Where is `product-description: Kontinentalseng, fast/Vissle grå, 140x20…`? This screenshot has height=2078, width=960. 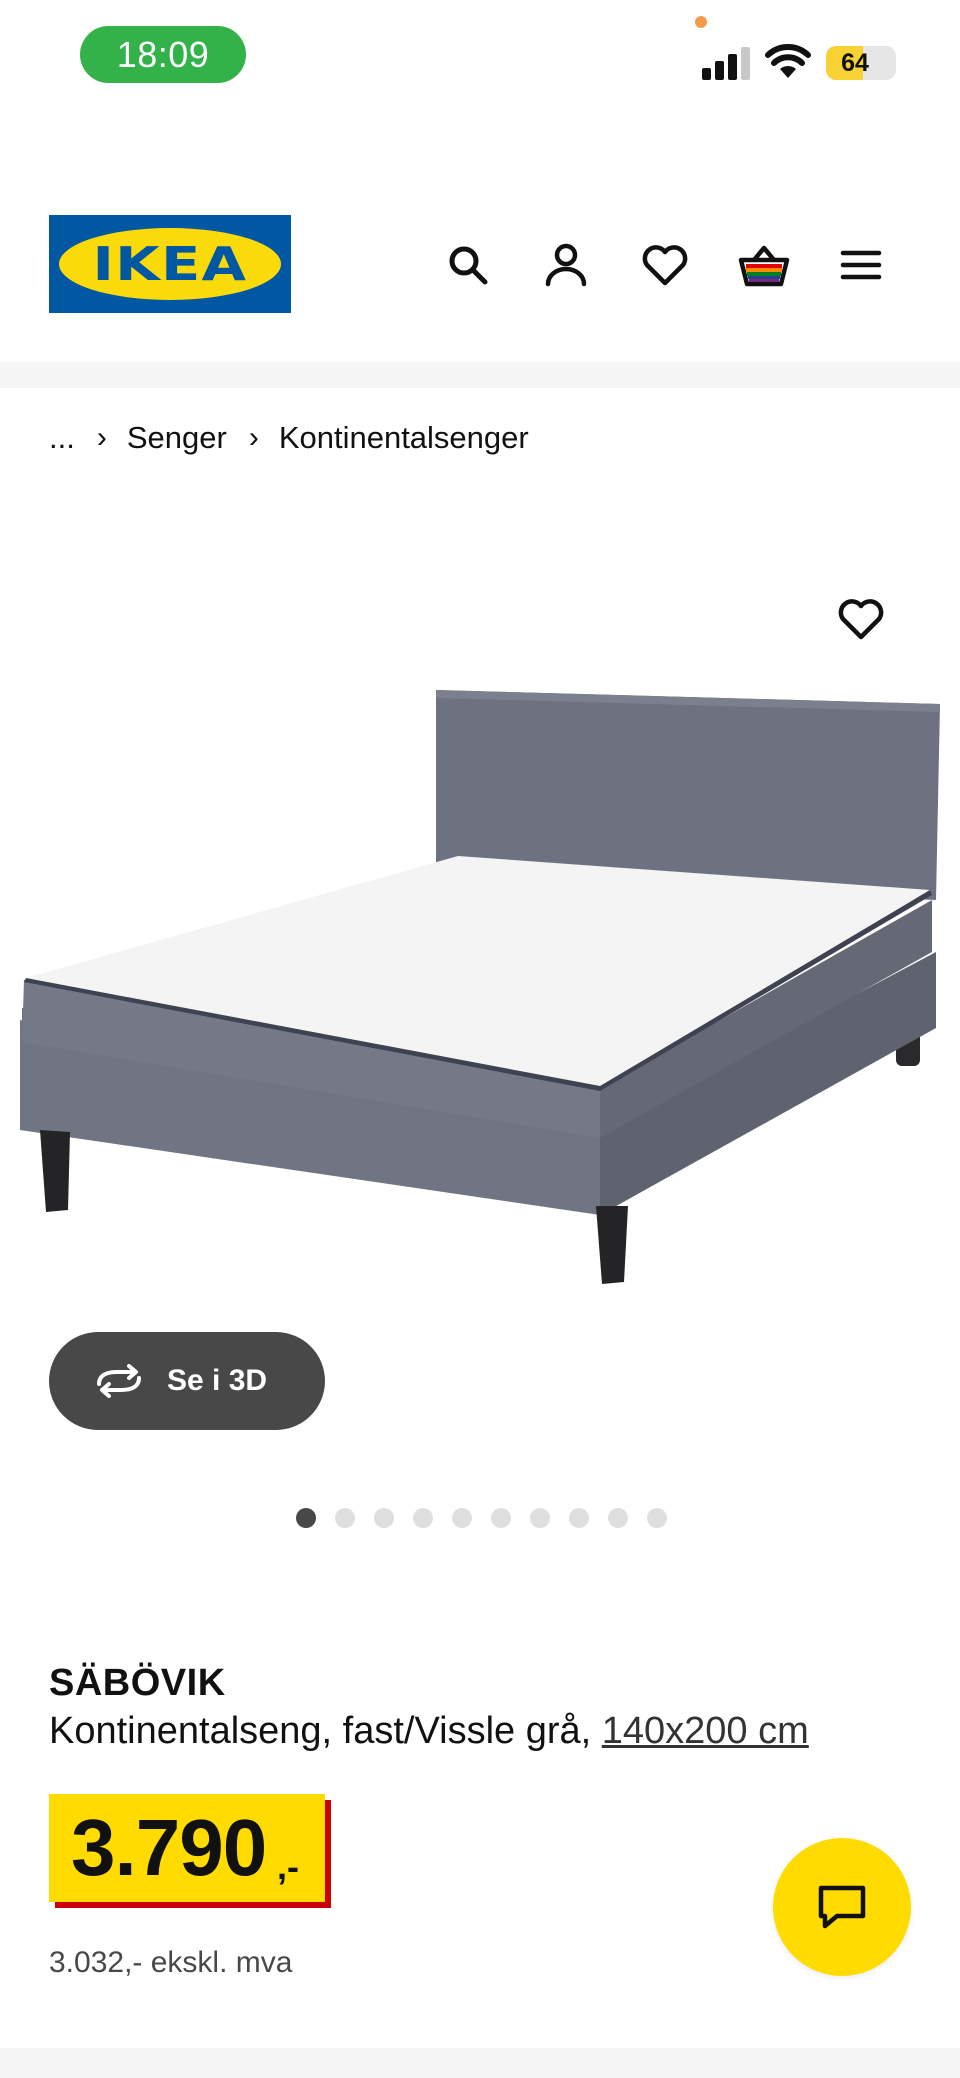
product-description: Kontinentalseng, fast/Vissle grå, 140x20… is located at coordinates (429, 1731).